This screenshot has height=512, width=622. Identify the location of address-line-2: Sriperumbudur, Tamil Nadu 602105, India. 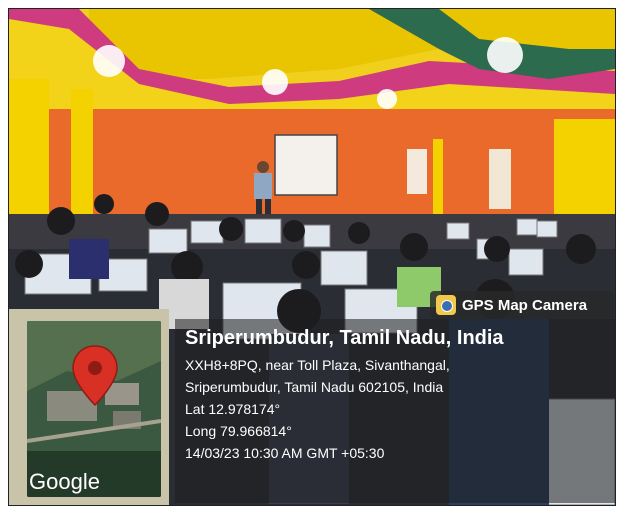
(314, 387).